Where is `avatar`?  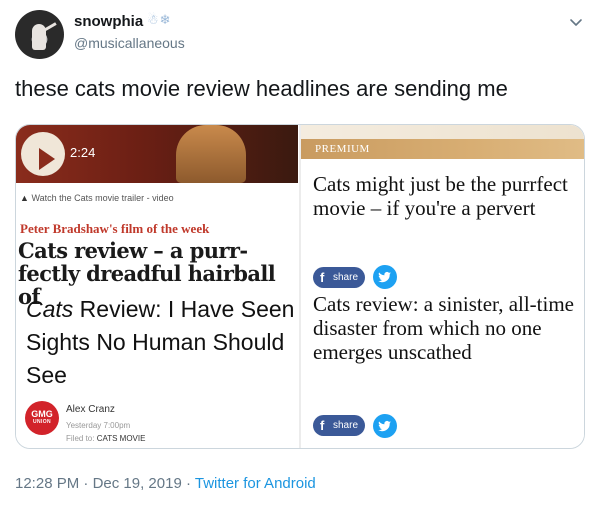
avatar is located at coordinates (39, 34).